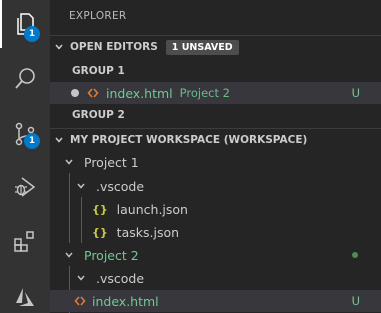 Image resolution: width=381 pixels, height=313 pixels. I want to click on activity-extensions, so click(25, 241).